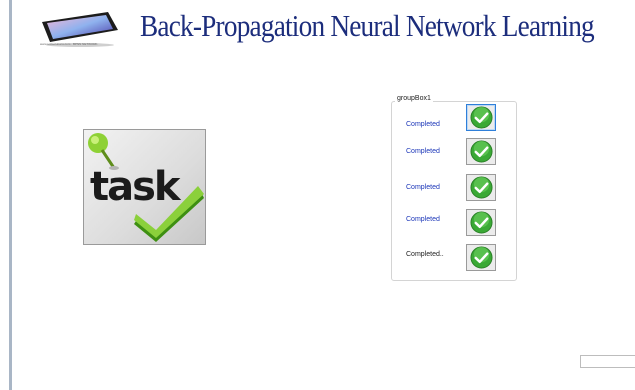  Describe the element at coordinates (367, 25) in the screenshot. I see `page-title: Back-Propagation Neural Network Learning` at that location.